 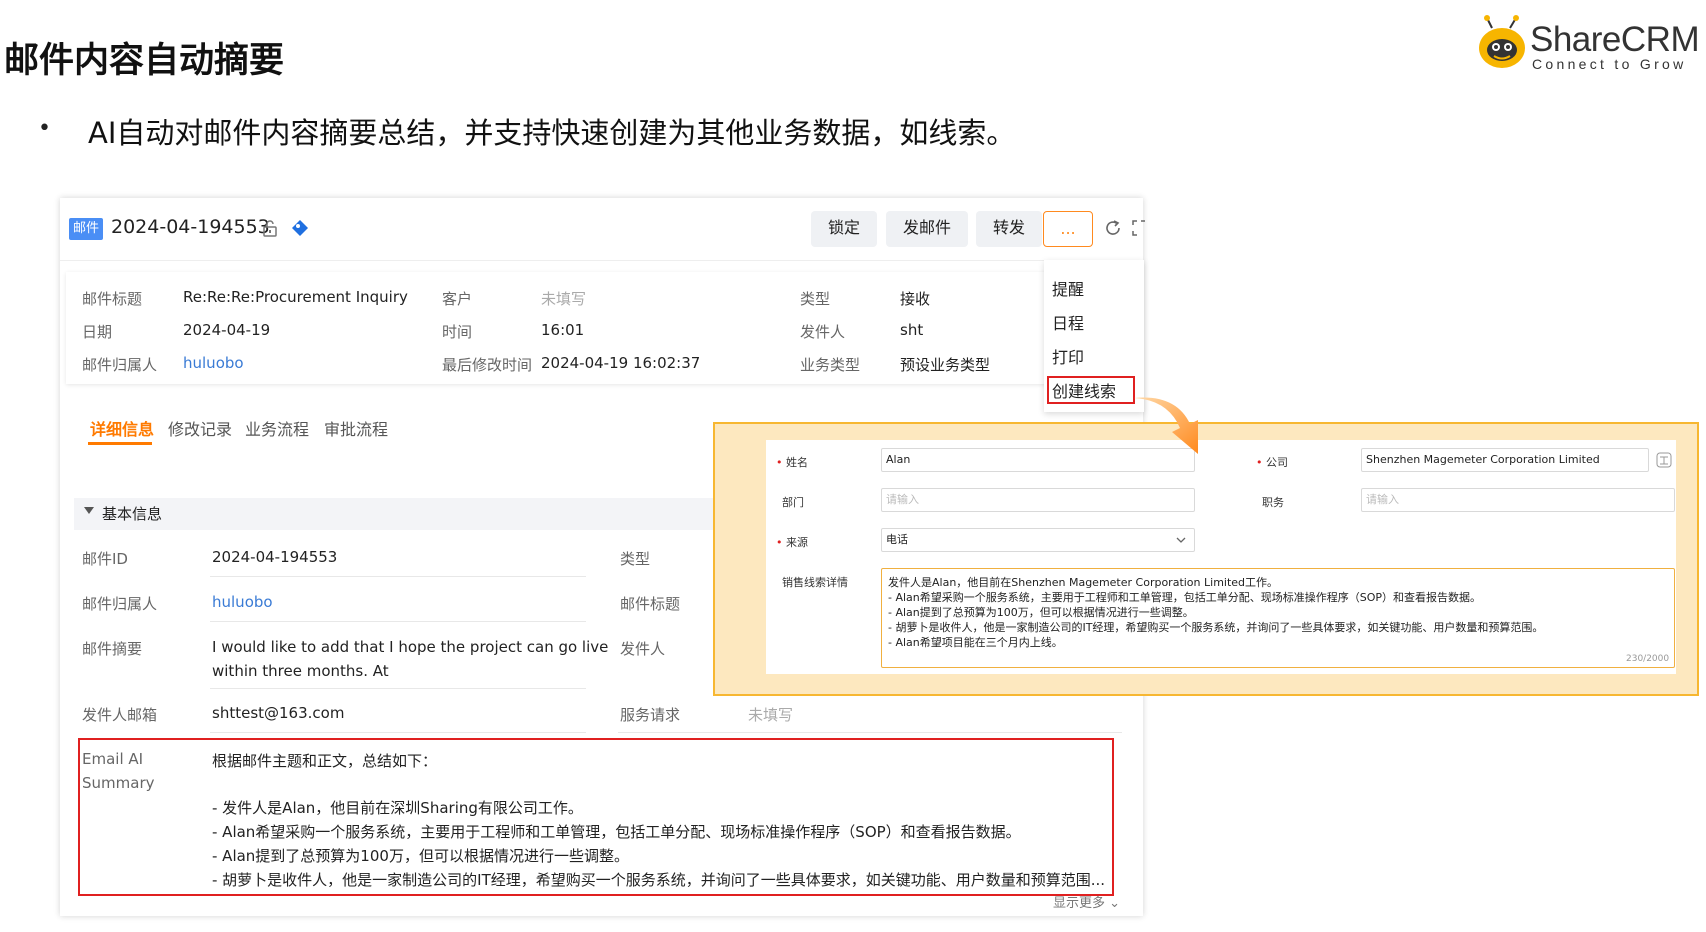 I want to click on forward-button: 转发, so click(x=1009, y=229).